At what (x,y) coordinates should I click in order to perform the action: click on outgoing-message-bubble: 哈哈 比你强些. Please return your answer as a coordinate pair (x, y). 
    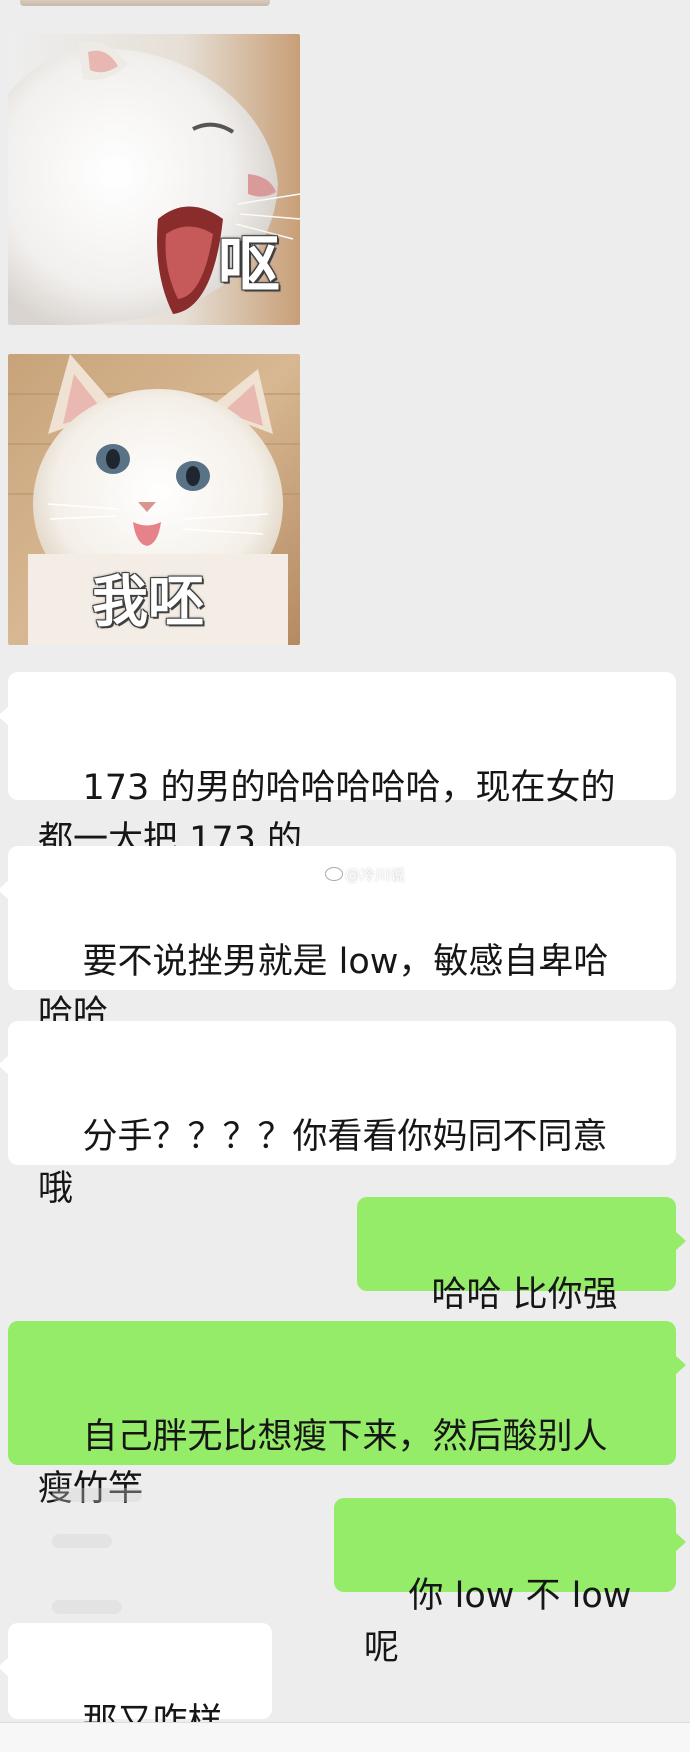
    Looking at the image, I should click on (521, 1282).